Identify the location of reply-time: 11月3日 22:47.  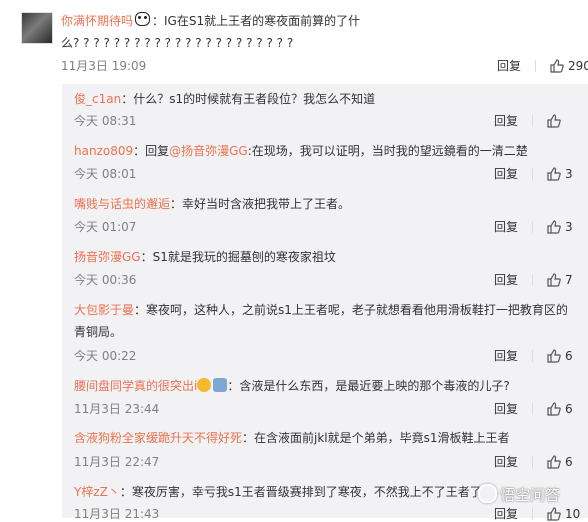
(117, 462).